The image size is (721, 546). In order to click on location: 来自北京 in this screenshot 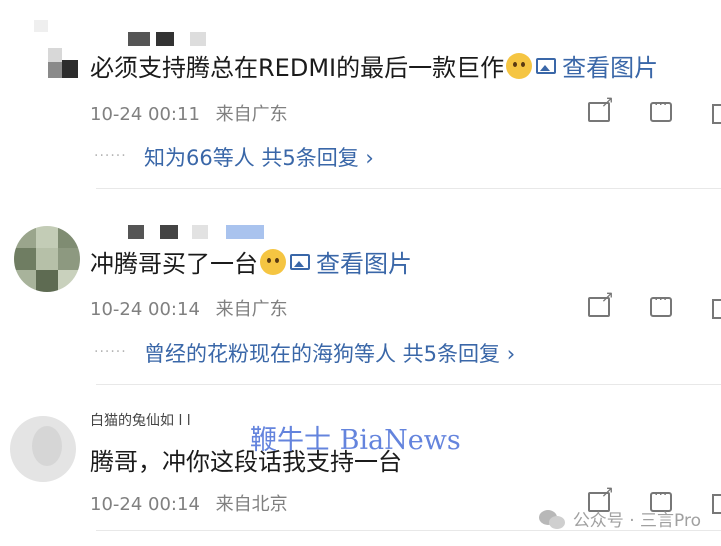, I will do `click(251, 504)`.